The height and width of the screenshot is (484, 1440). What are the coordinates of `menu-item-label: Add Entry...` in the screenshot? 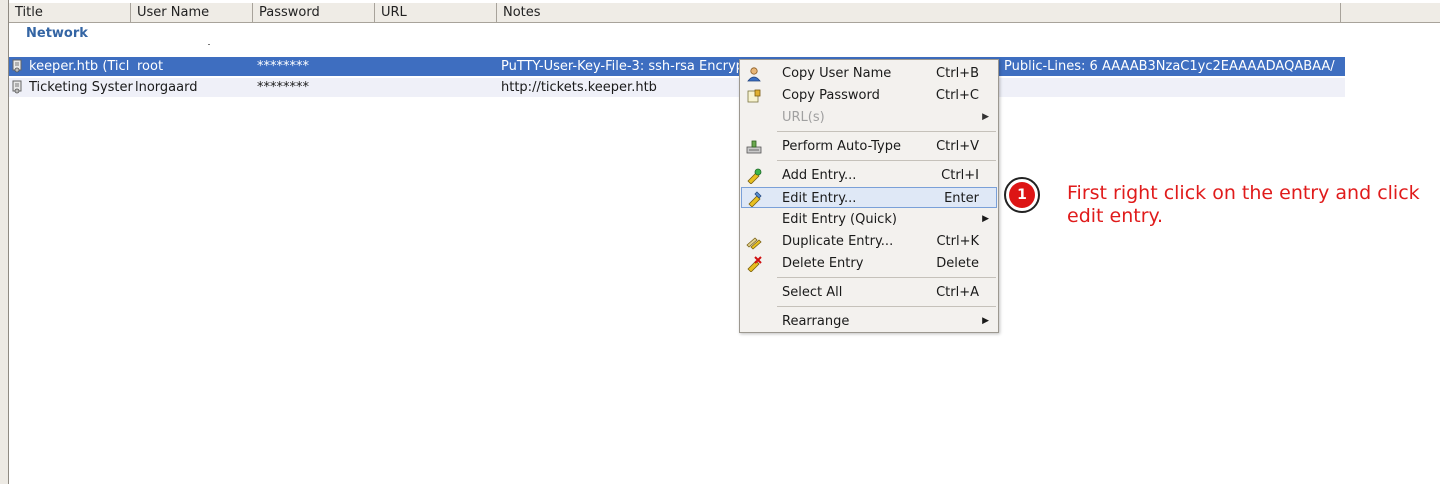 It's located at (819, 175).